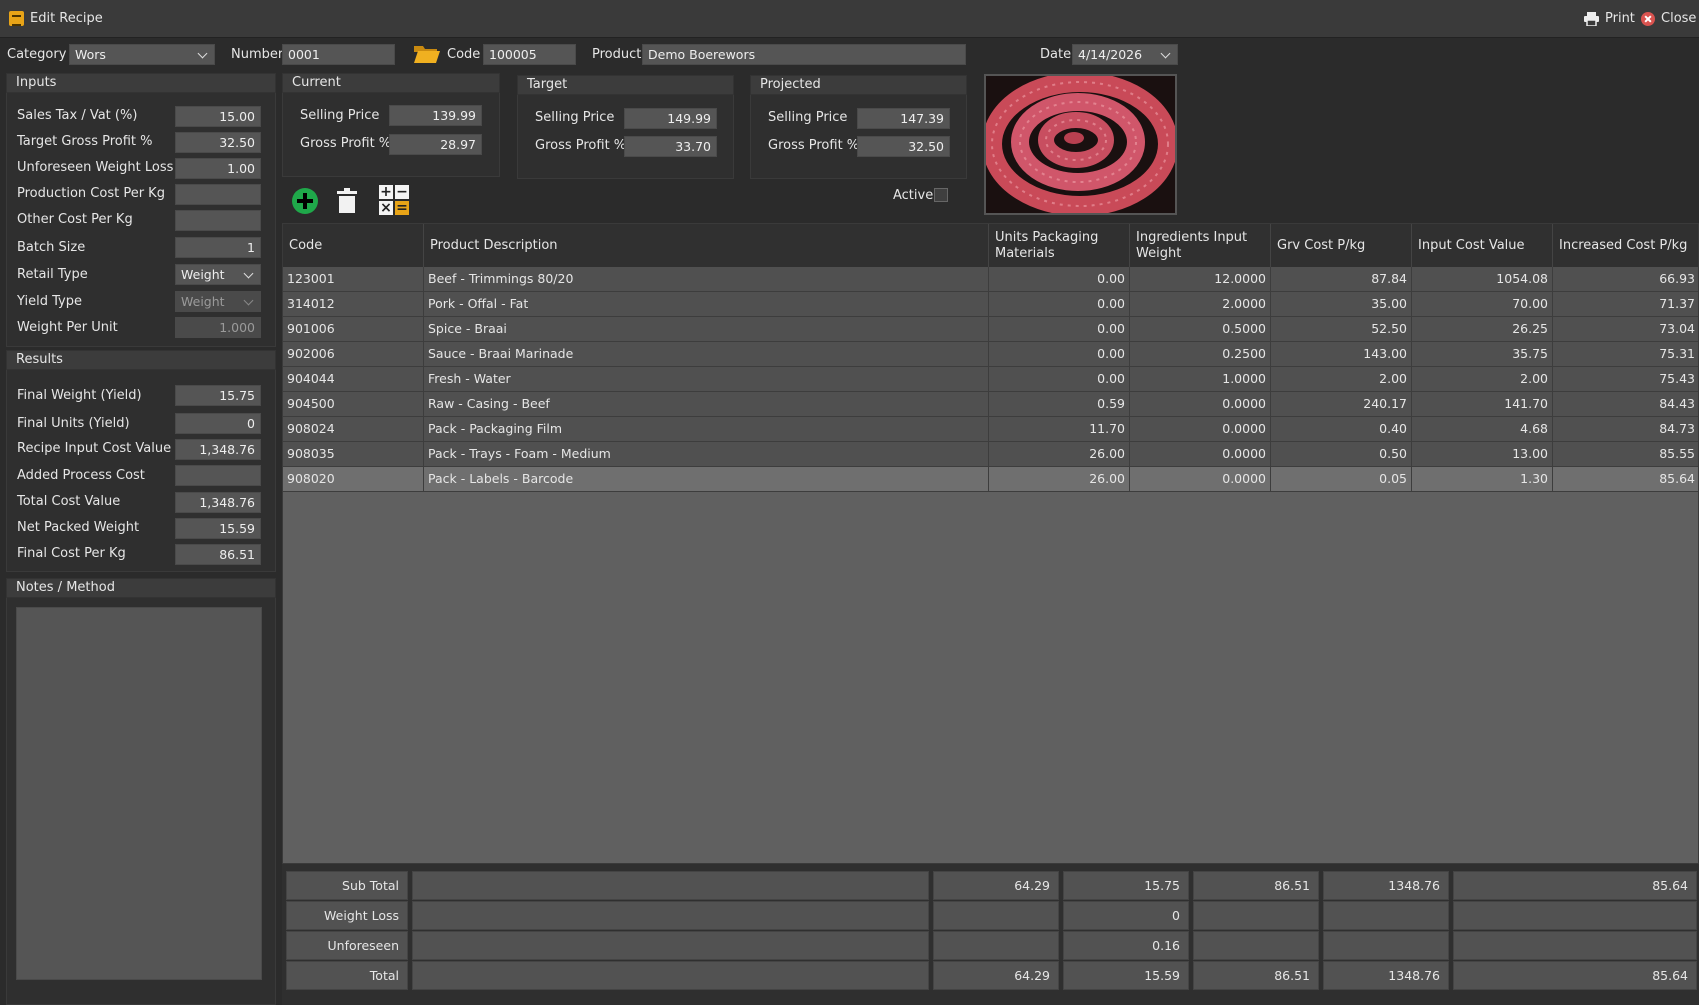  What do you see at coordinates (529, 54) in the screenshot?
I see `code-field: 100005` at bounding box center [529, 54].